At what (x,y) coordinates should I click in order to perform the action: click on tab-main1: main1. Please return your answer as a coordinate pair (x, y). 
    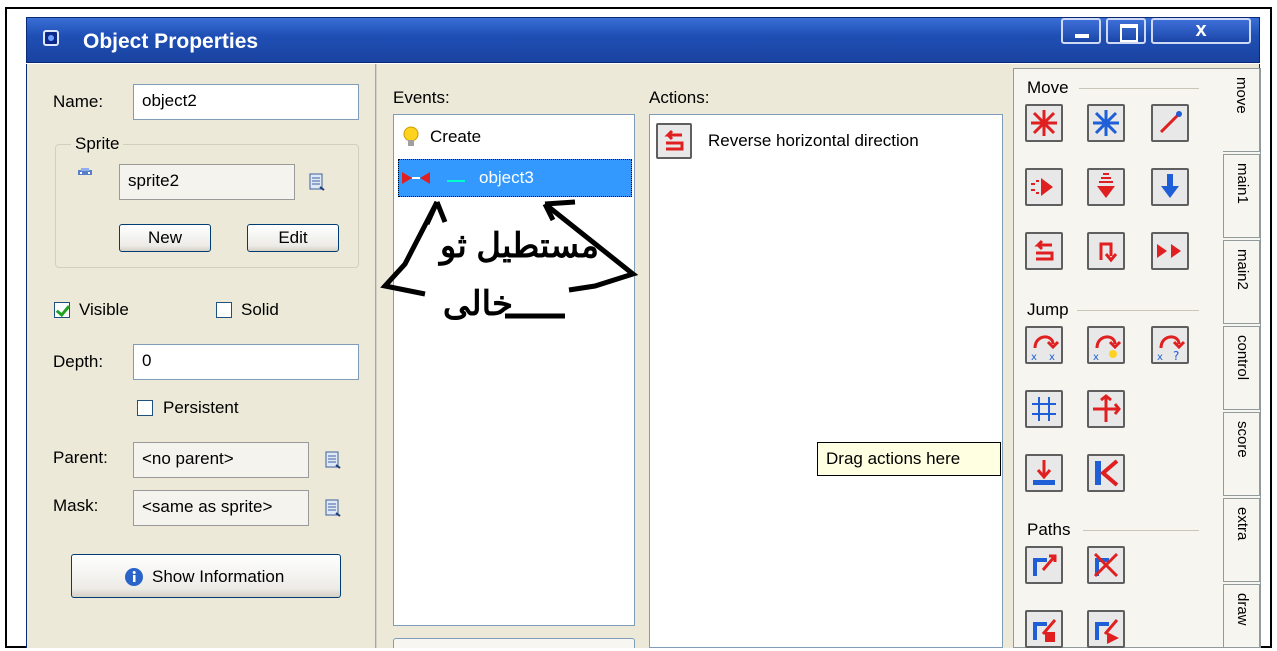
    Looking at the image, I should click on (1241, 196).